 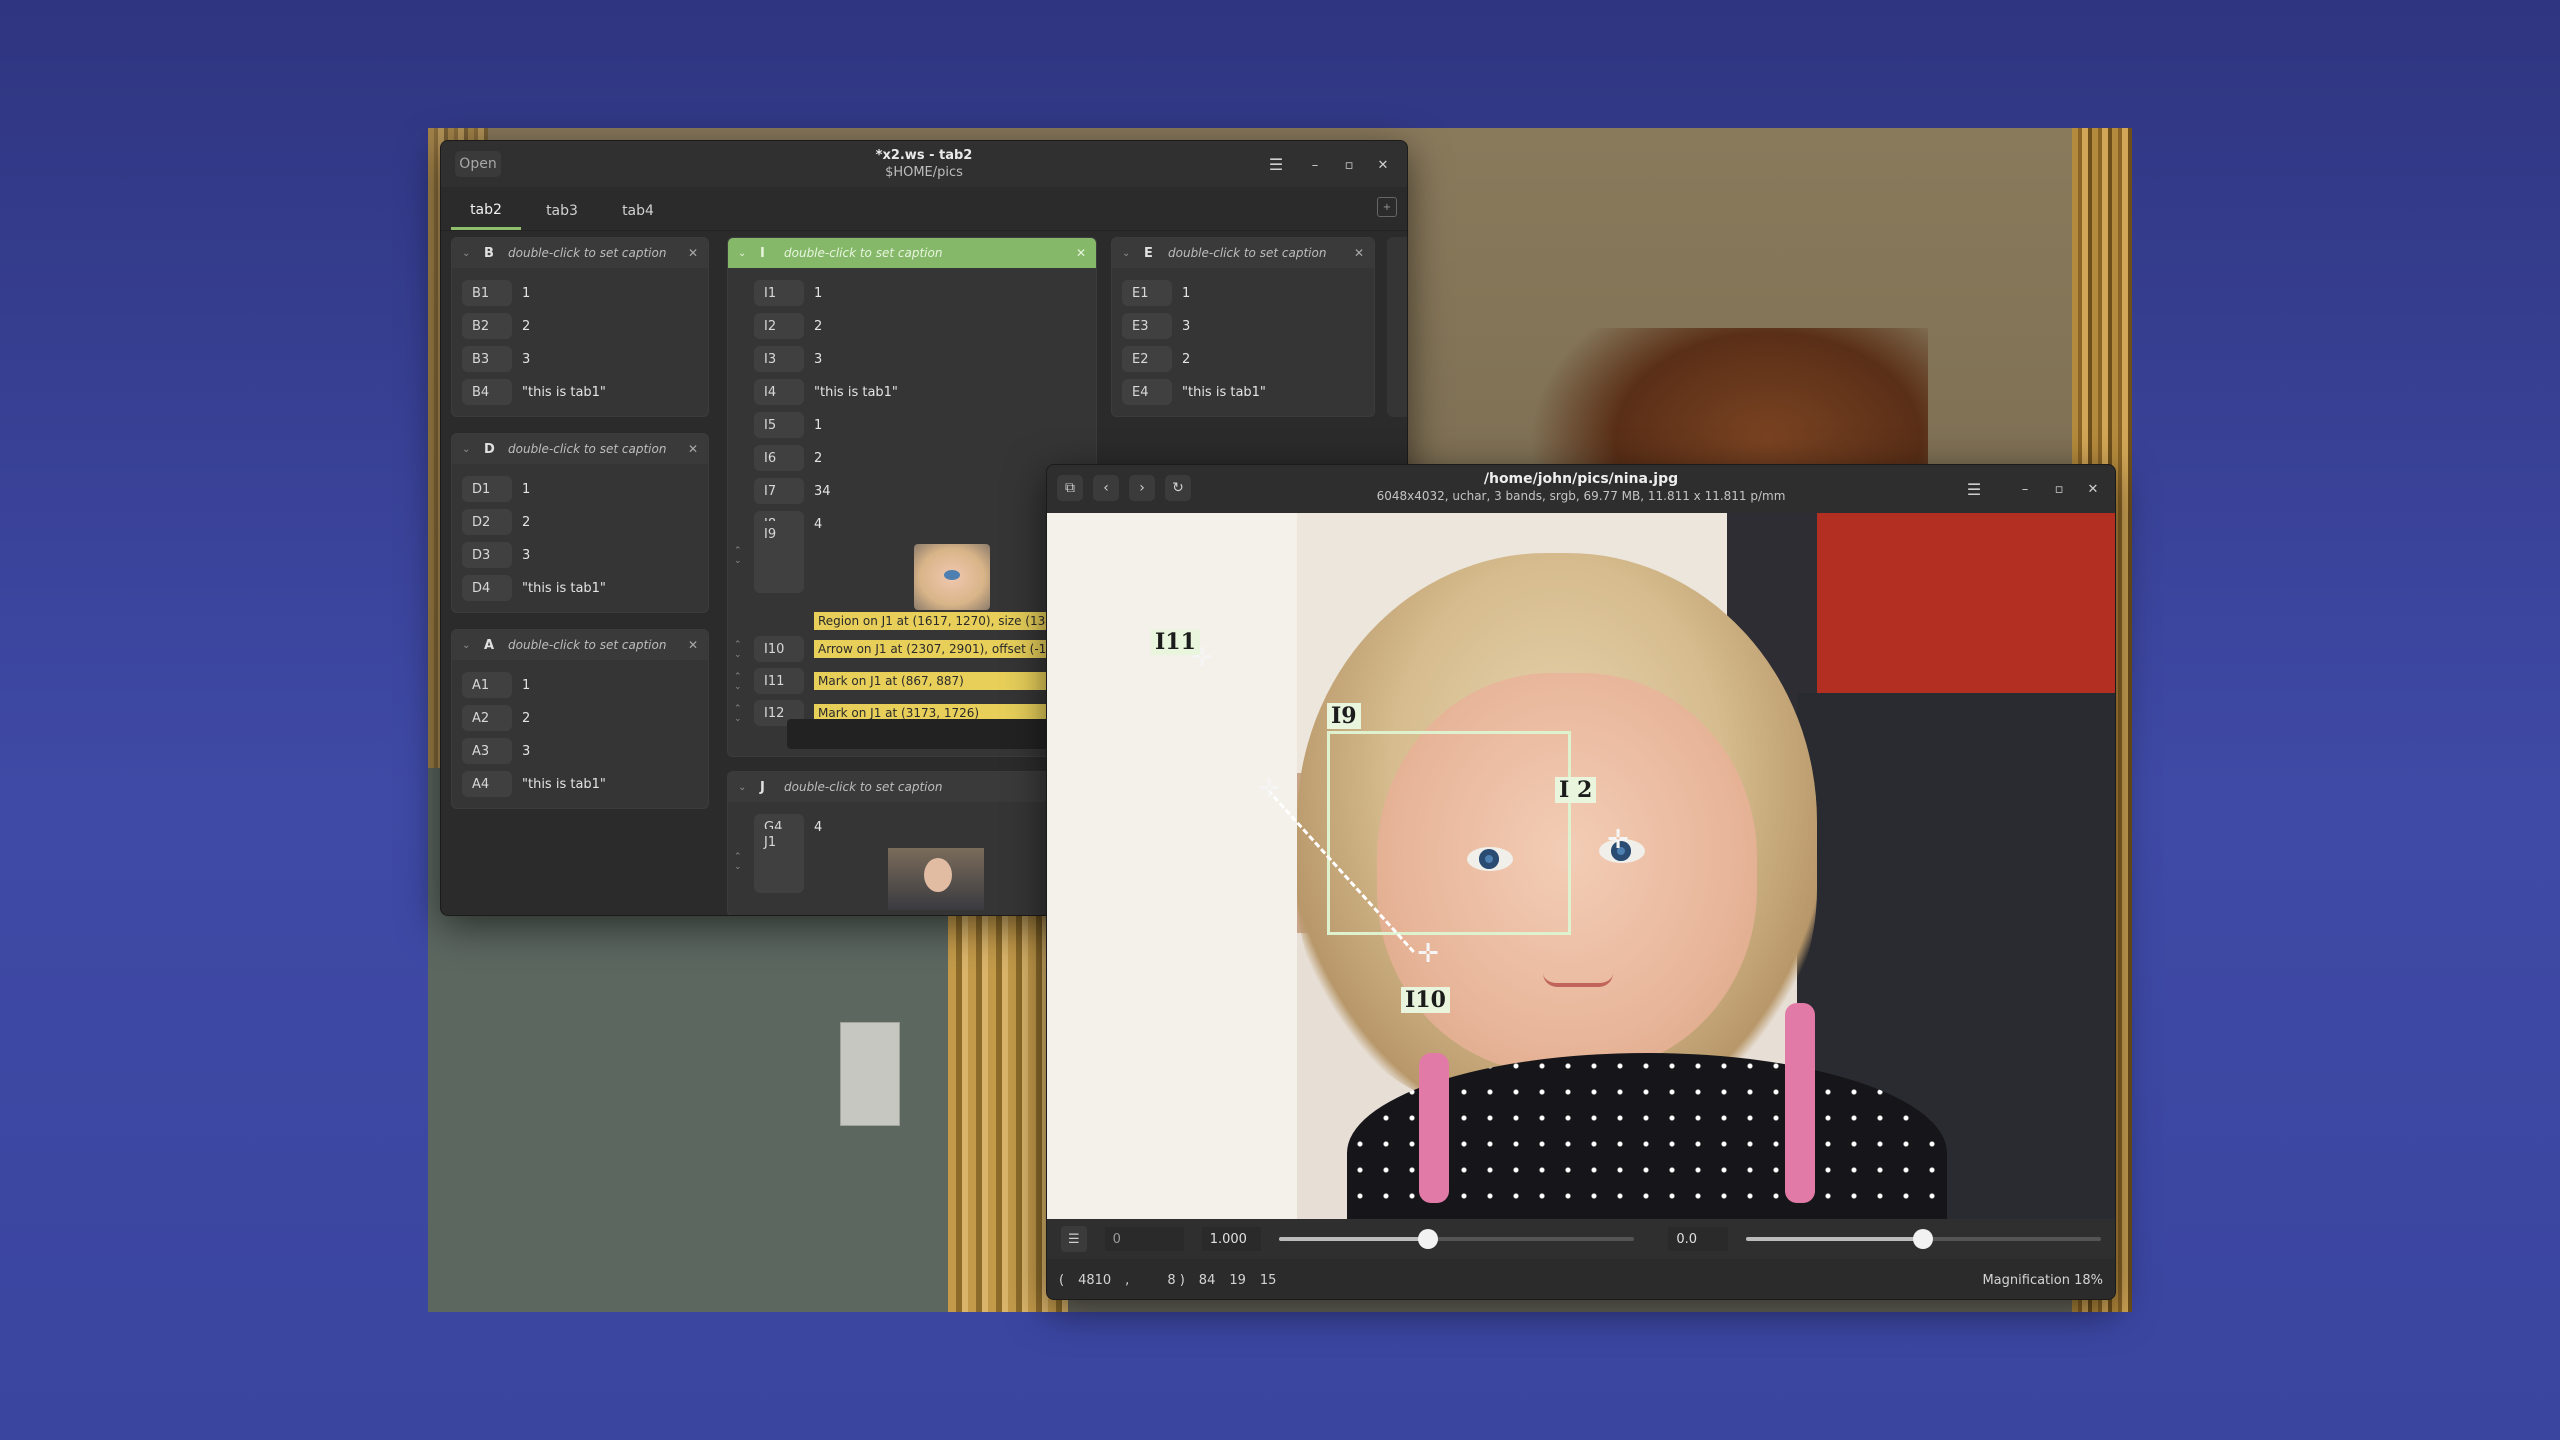 What do you see at coordinates (779, 861) in the screenshot?
I see `row-name: J1` at bounding box center [779, 861].